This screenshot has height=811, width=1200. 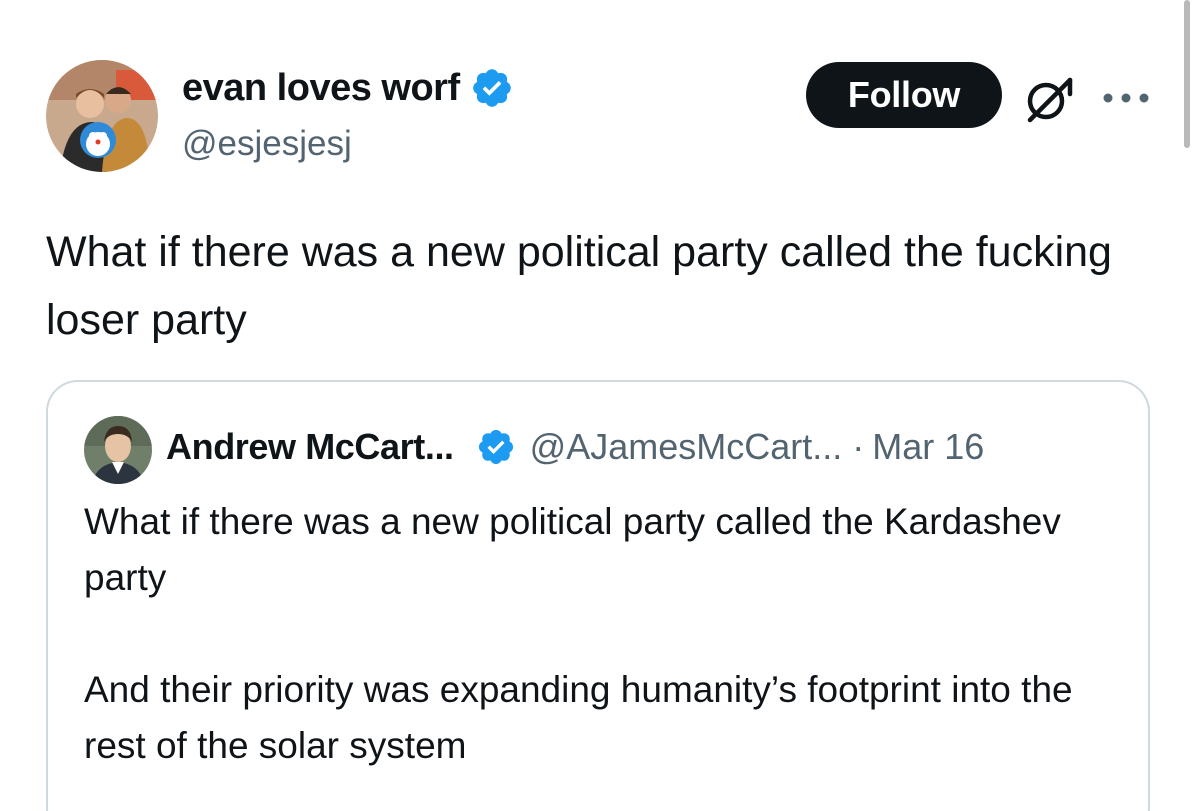 I want to click on author-display-name: evan loves worf, so click(x=321, y=88).